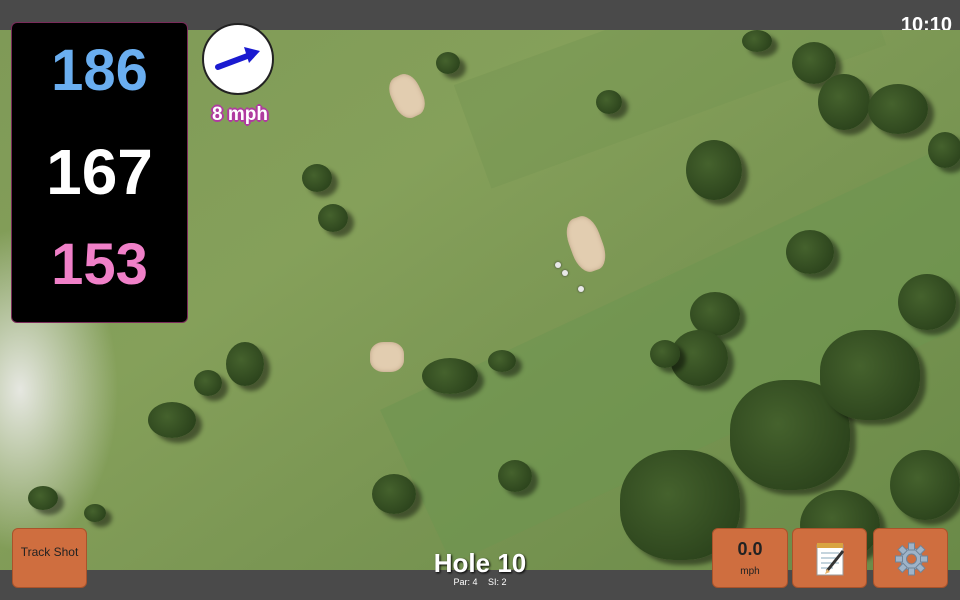 This screenshot has height=600, width=960. Describe the element at coordinates (750, 571) in the screenshot. I see `speed-unit: mph` at that location.